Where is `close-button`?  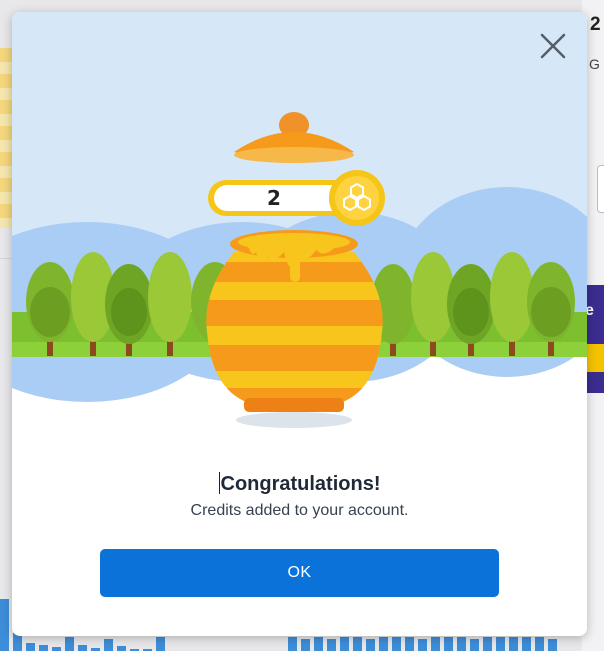
close-button is located at coordinates (553, 46).